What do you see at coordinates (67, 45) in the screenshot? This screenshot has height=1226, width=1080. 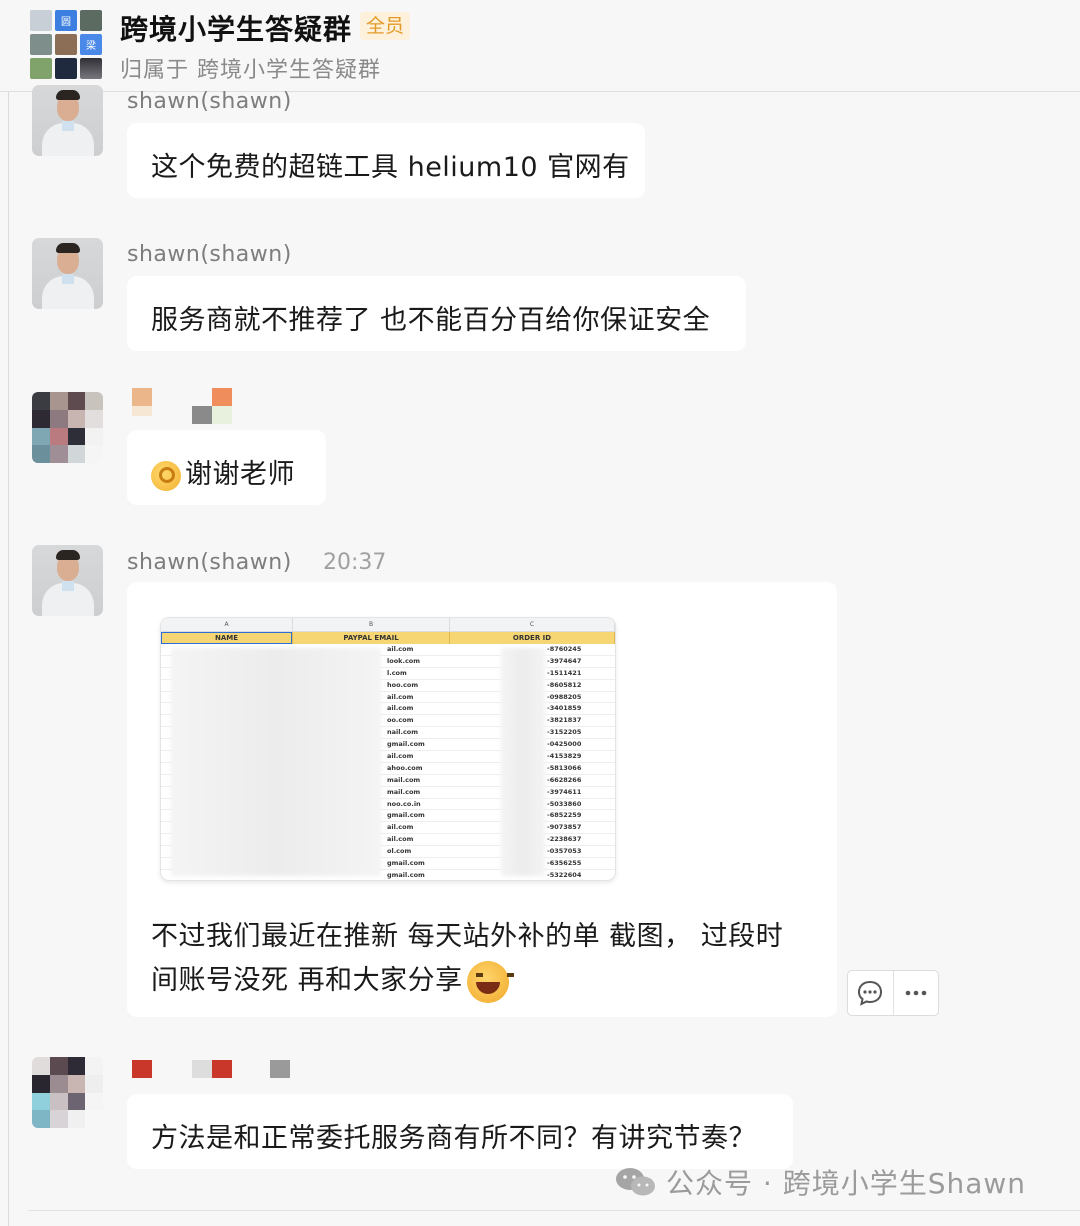 I see `group-avatar: 圆 梁` at bounding box center [67, 45].